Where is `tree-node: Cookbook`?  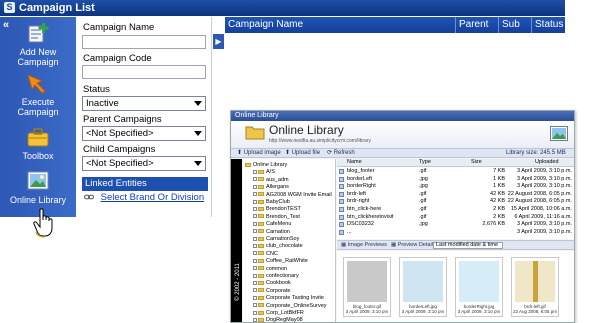
tree-node: Cookbook is located at coordinates (272, 283).